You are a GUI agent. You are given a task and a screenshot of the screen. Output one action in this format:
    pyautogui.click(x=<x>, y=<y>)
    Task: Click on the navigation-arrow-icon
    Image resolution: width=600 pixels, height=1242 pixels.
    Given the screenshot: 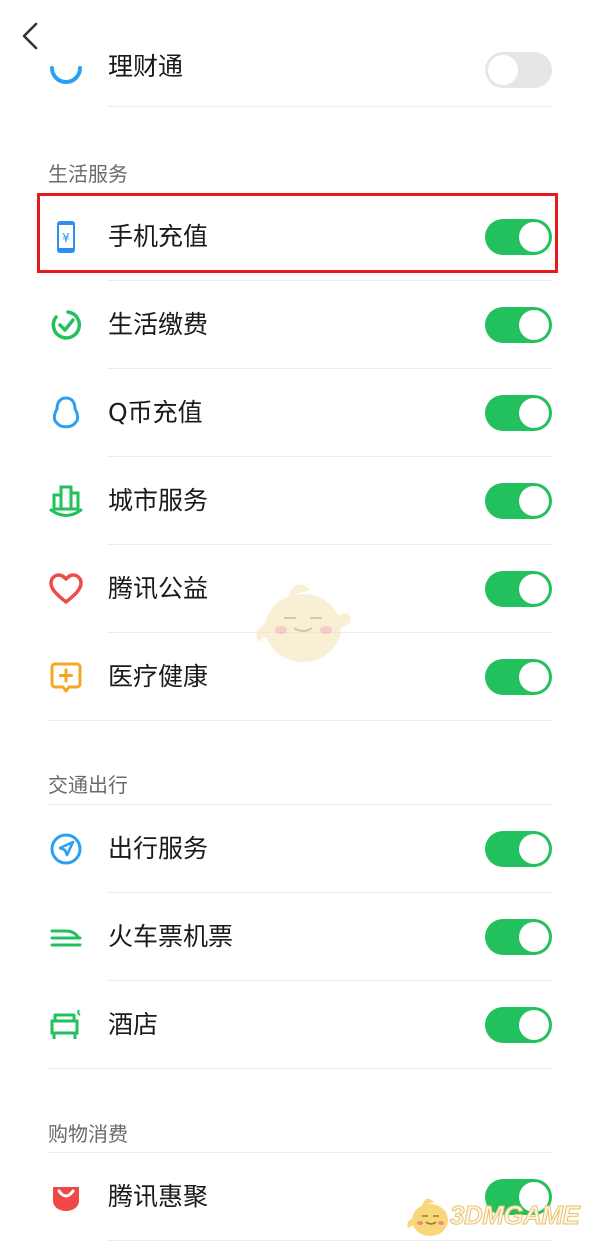 What is the action you would take?
    pyautogui.click(x=66, y=849)
    